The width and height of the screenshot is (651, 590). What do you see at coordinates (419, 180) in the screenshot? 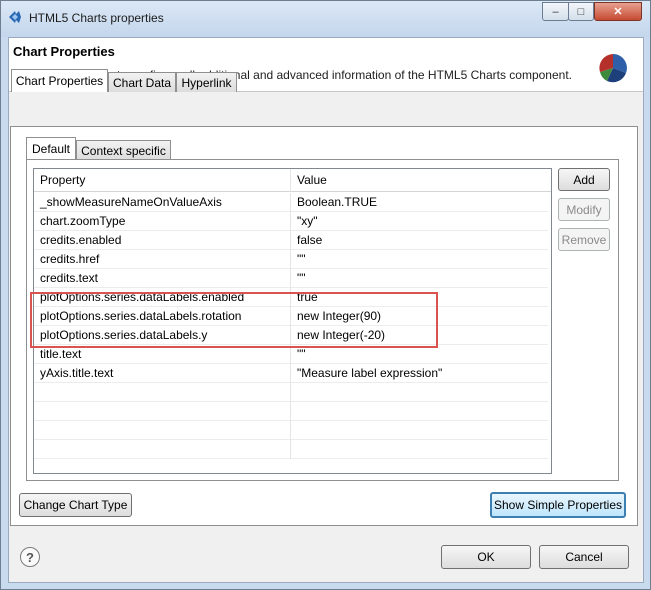
I see `column-header-value: Value` at bounding box center [419, 180].